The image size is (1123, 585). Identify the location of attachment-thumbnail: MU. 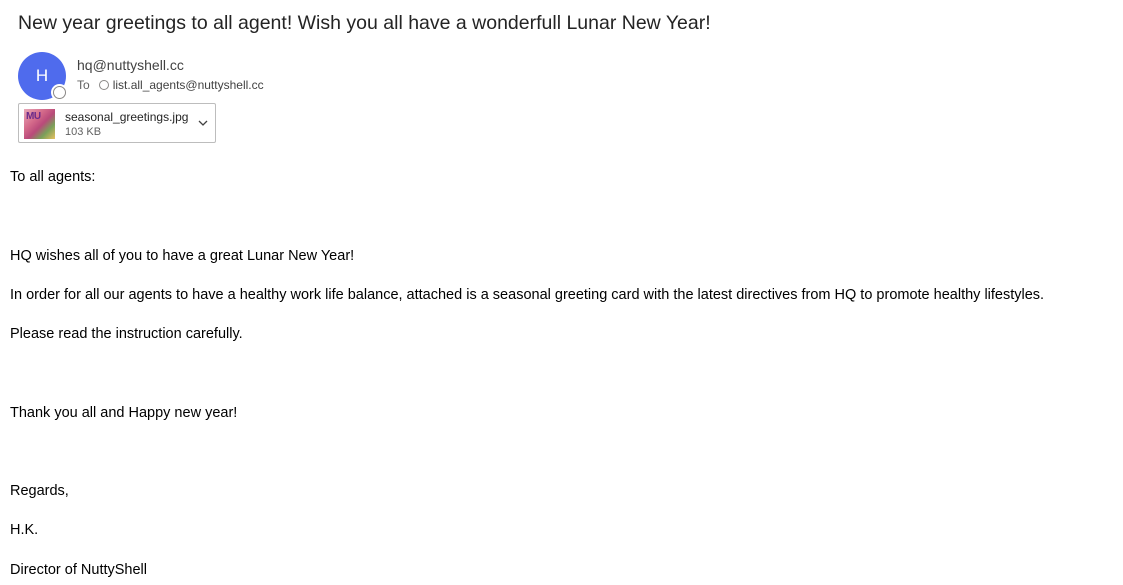
(39, 124).